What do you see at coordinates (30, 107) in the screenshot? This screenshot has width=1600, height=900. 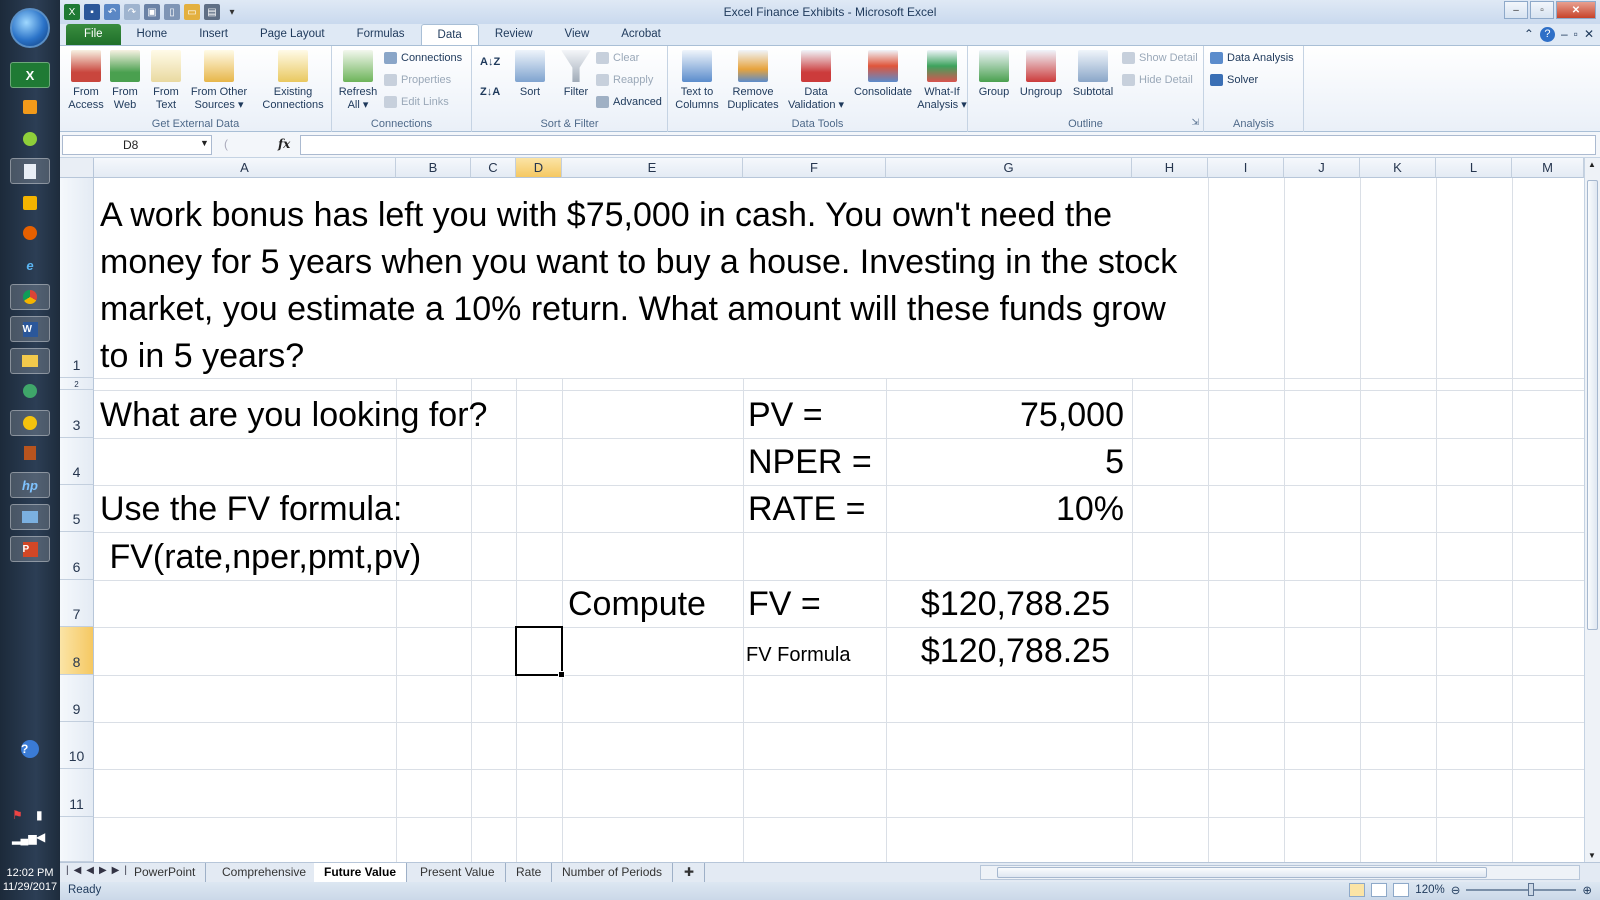 I see `media-player-icon` at bounding box center [30, 107].